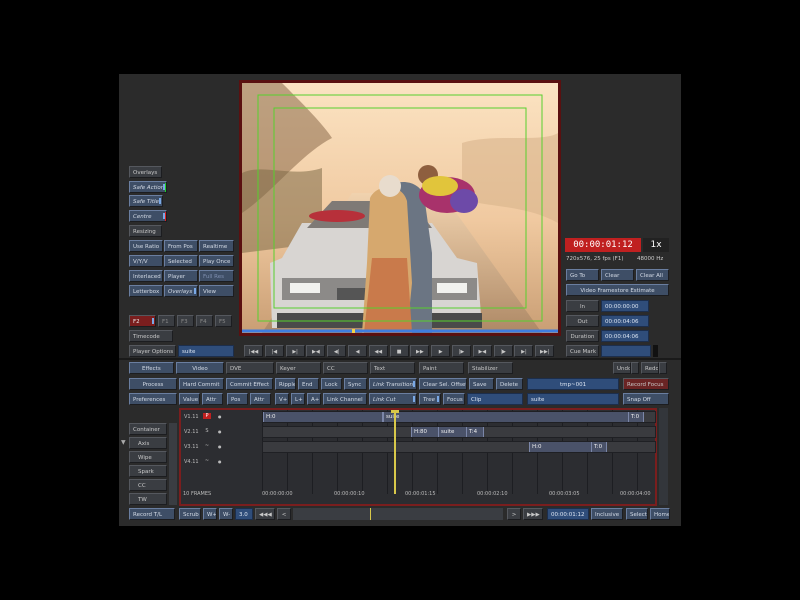 This screenshot has width=800, height=600. I want to click on use-ratio-button: Use Ratio, so click(146, 246).